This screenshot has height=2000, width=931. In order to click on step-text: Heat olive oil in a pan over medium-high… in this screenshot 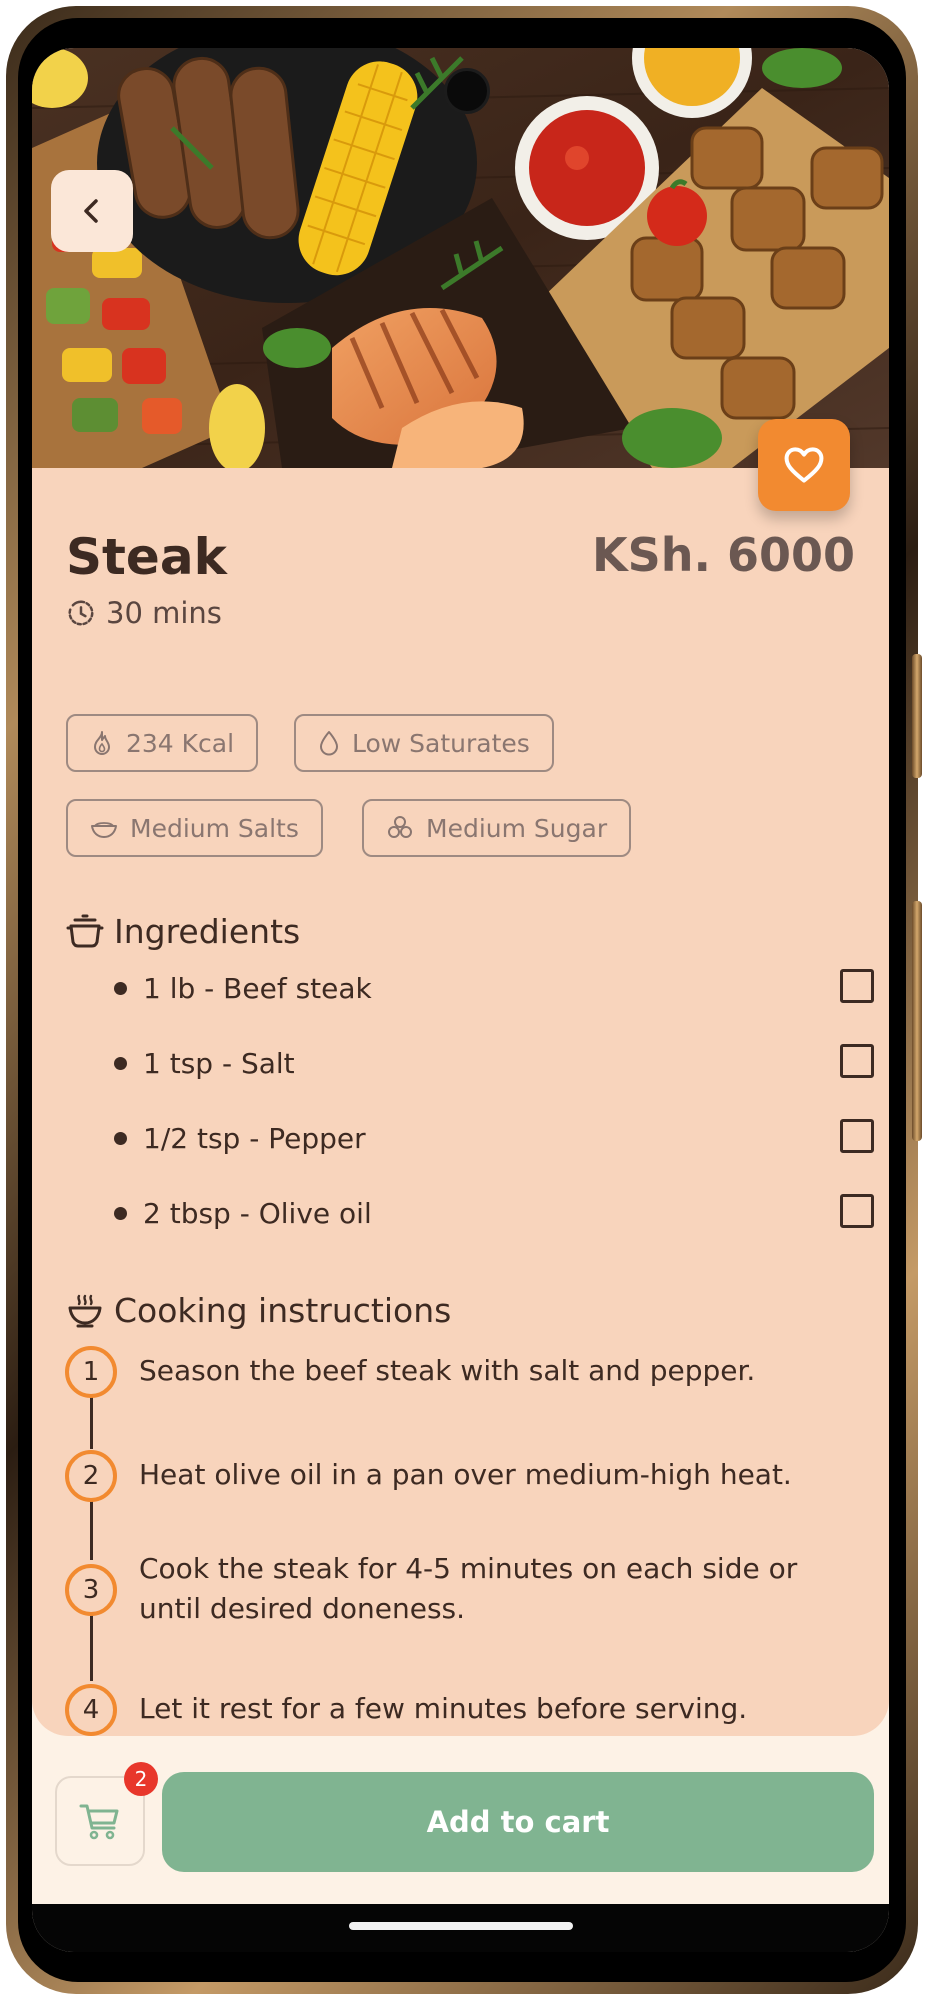, I will do `click(465, 1474)`.